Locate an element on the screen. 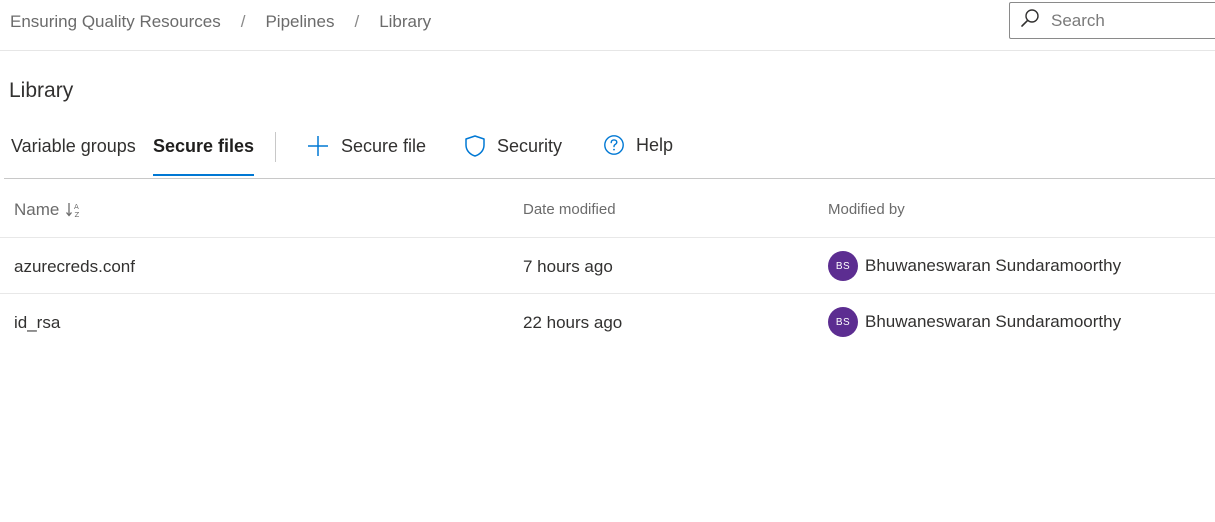  date-modified: 22 hours ago is located at coordinates (573, 322).